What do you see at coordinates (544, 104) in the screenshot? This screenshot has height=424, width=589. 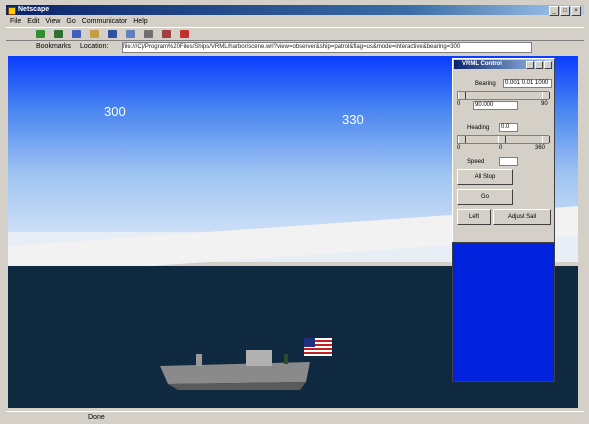 I see `slider-1-max: 90` at bounding box center [544, 104].